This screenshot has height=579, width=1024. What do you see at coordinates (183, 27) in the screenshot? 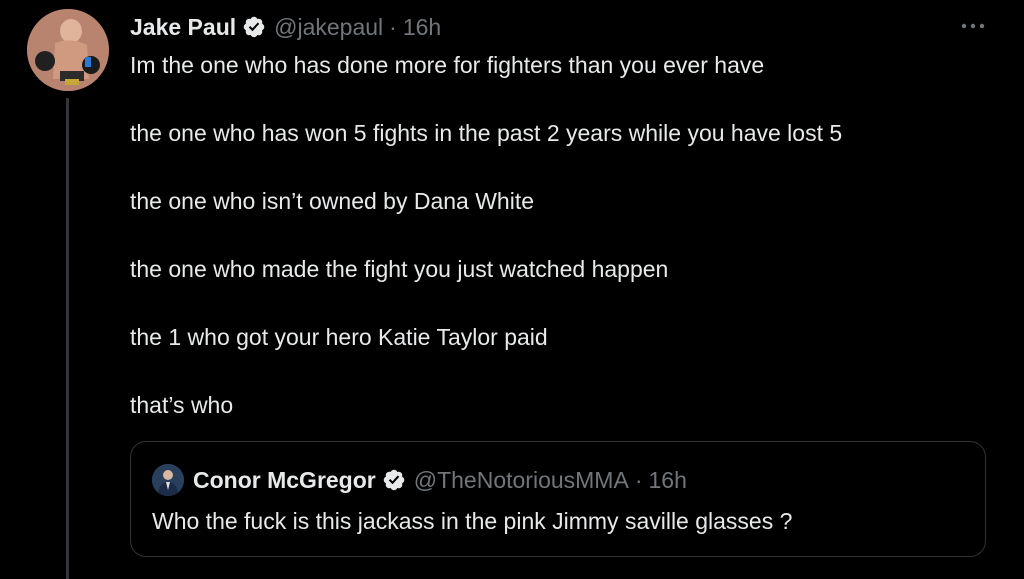
I see `author-name: Jake Paul` at bounding box center [183, 27].